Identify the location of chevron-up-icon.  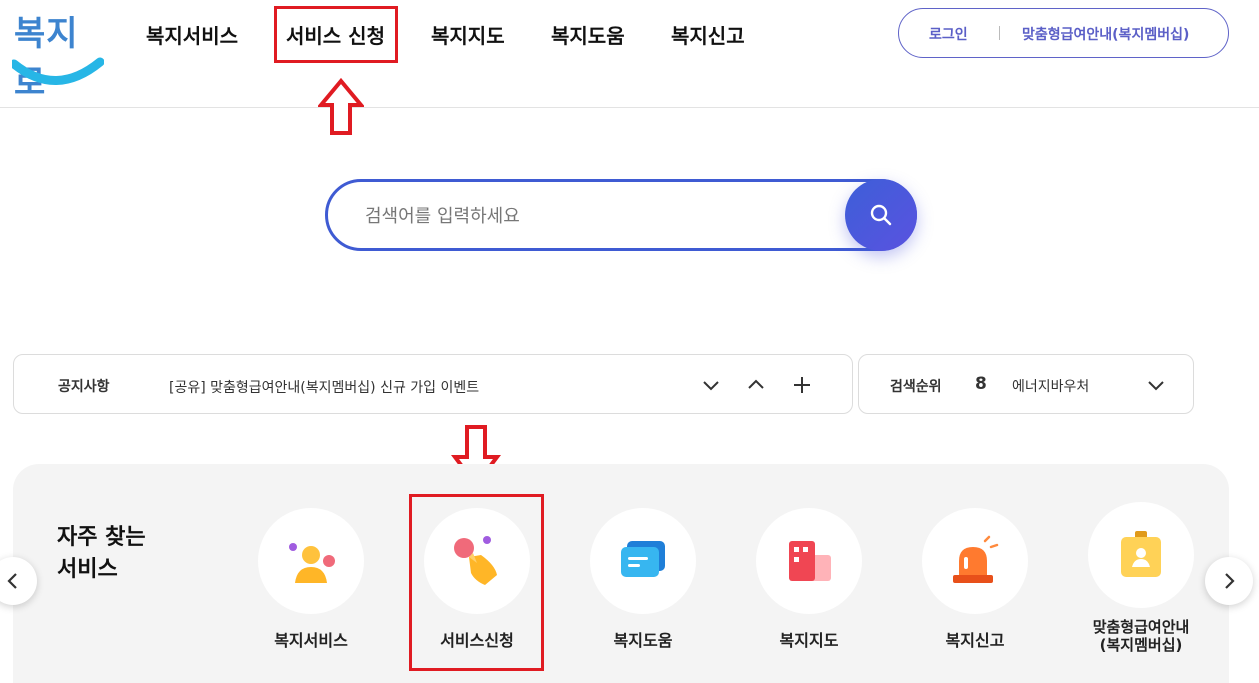
(756, 385).